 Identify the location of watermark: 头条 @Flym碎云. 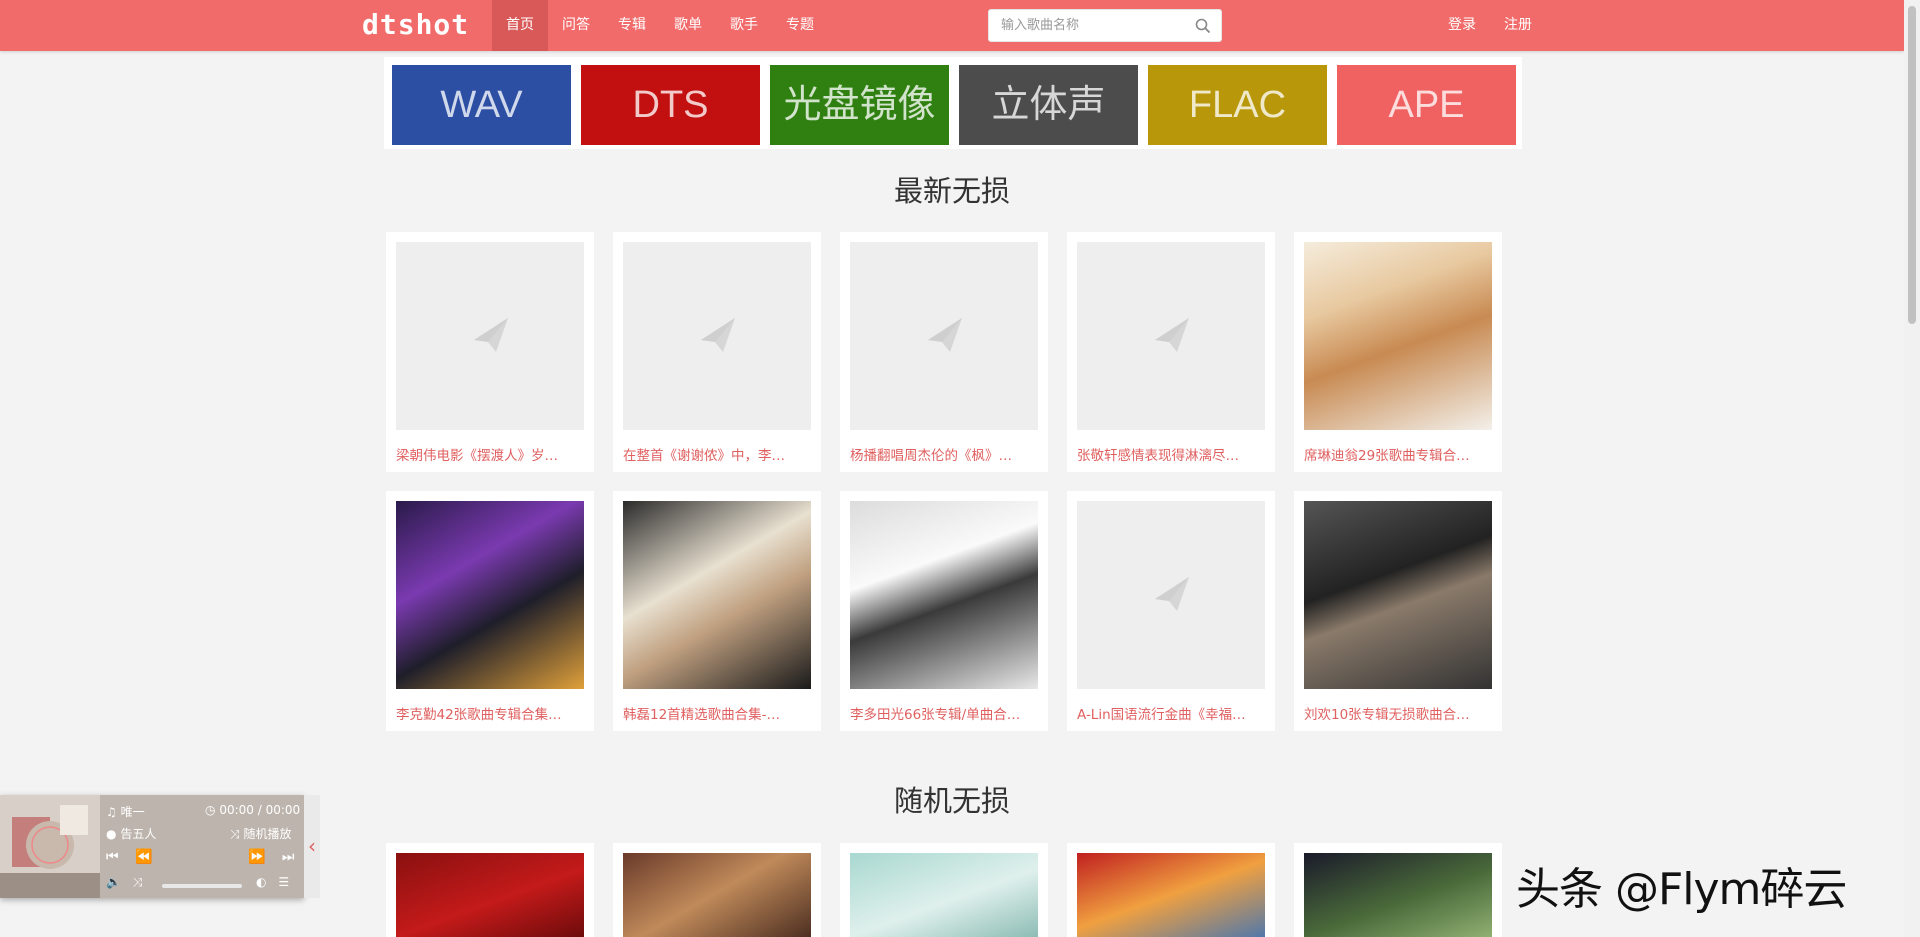
(1681, 889).